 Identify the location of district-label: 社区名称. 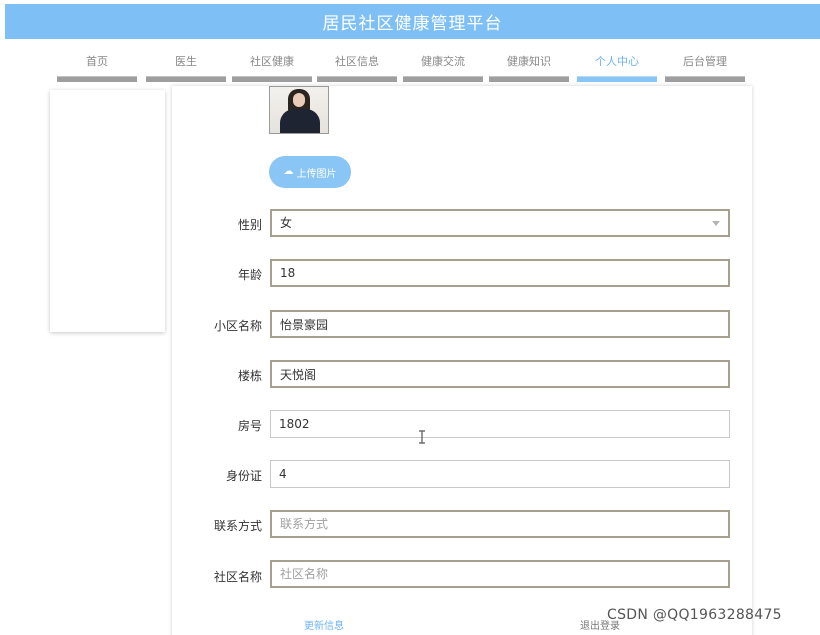
(237, 577).